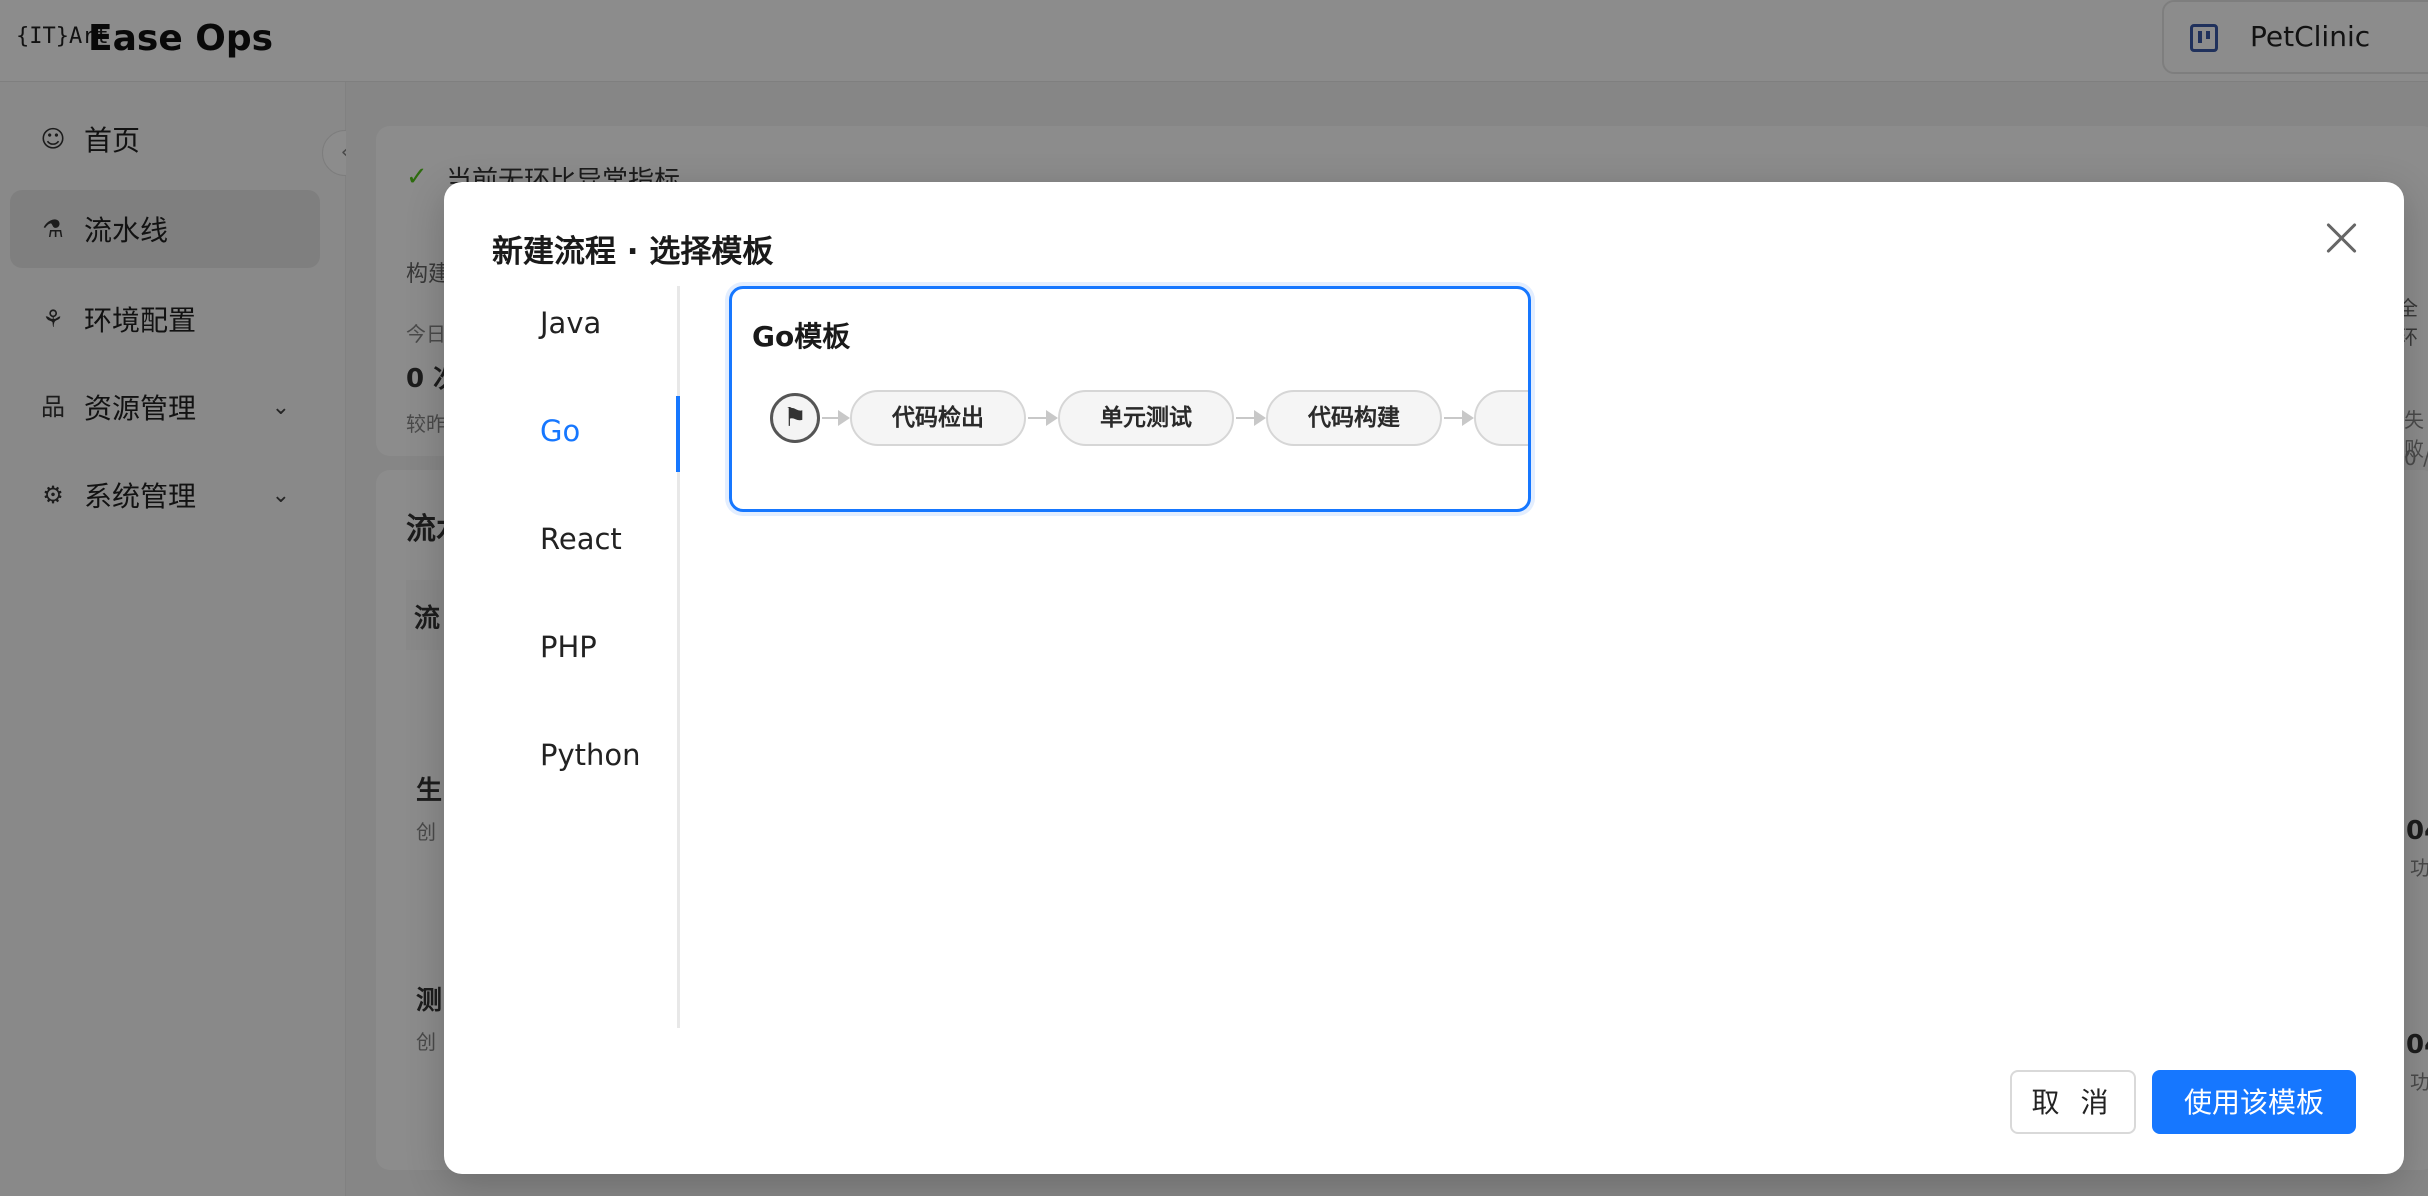 The image size is (2428, 1196). Describe the element at coordinates (795, 418) in the screenshot. I see `start-runner-icon: ⚑` at that location.